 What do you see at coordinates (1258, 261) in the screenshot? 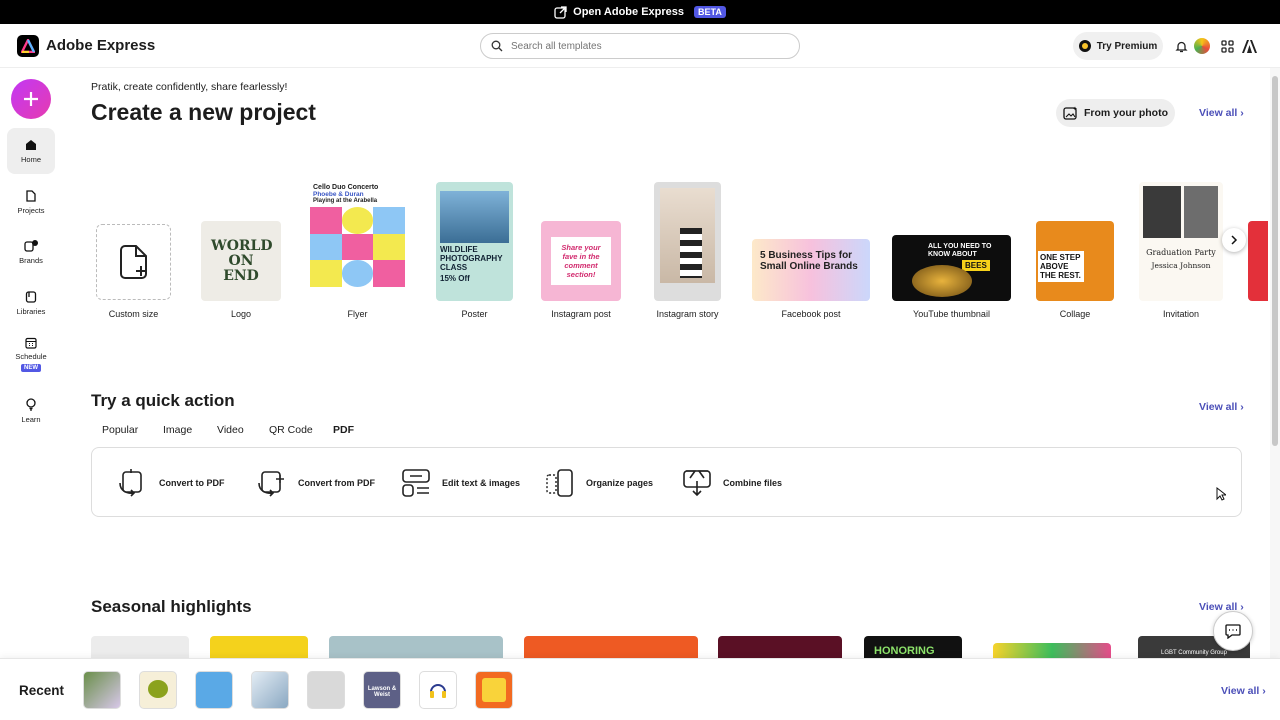
I see `template-next-partial` at bounding box center [1258, 261].